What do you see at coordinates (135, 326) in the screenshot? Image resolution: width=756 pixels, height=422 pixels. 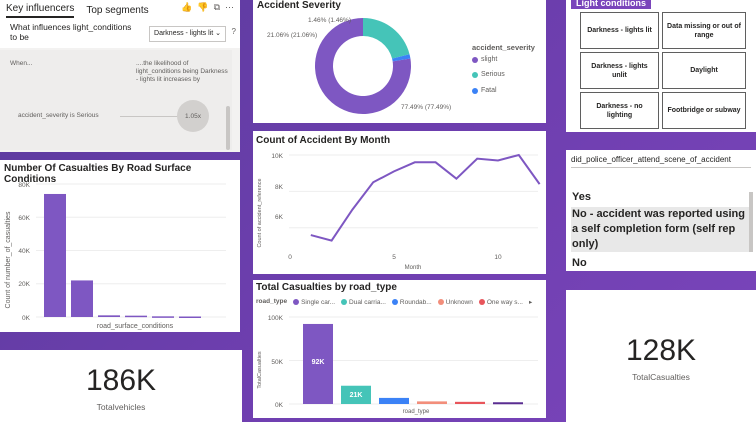 I see `road-surface-xlabel: road_surface_conditions` at bounding box center [135, 326].